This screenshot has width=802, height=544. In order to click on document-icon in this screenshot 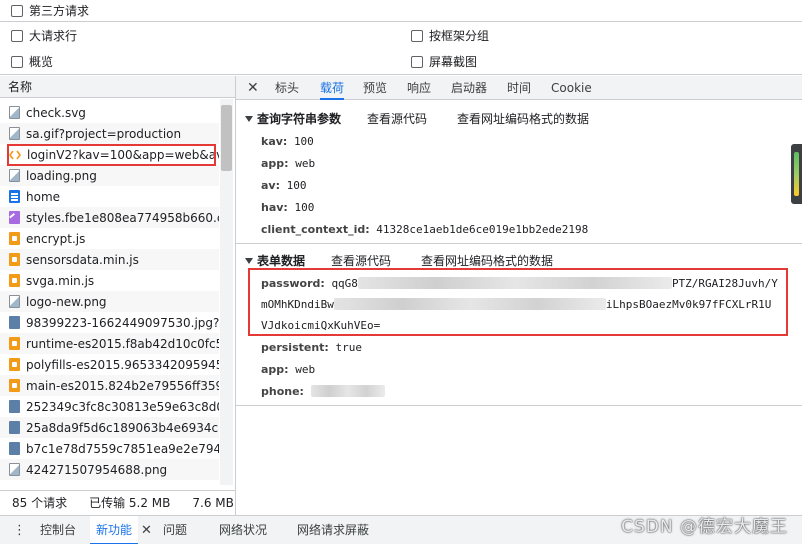, I will do `click(14, 196)`.